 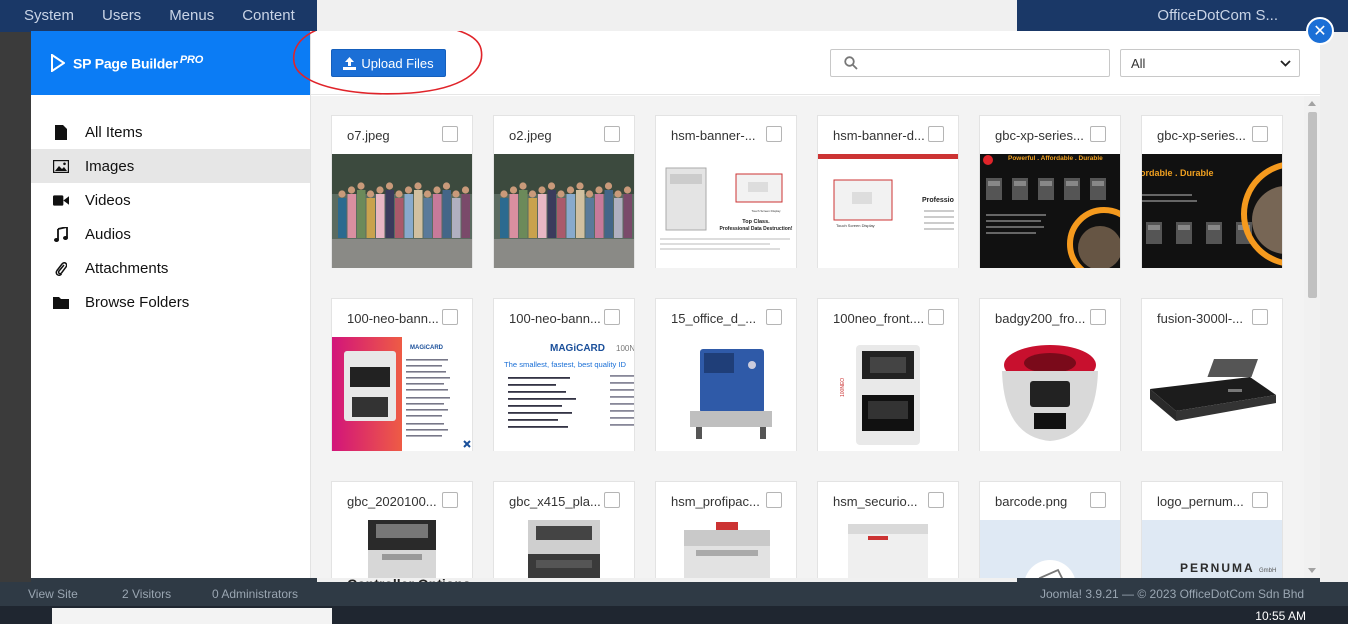 What do you see at coordinates (138, 63) in the screenshot?
I see `brand-name: SP Page Builder PRO` at bounding box center [138, 63].